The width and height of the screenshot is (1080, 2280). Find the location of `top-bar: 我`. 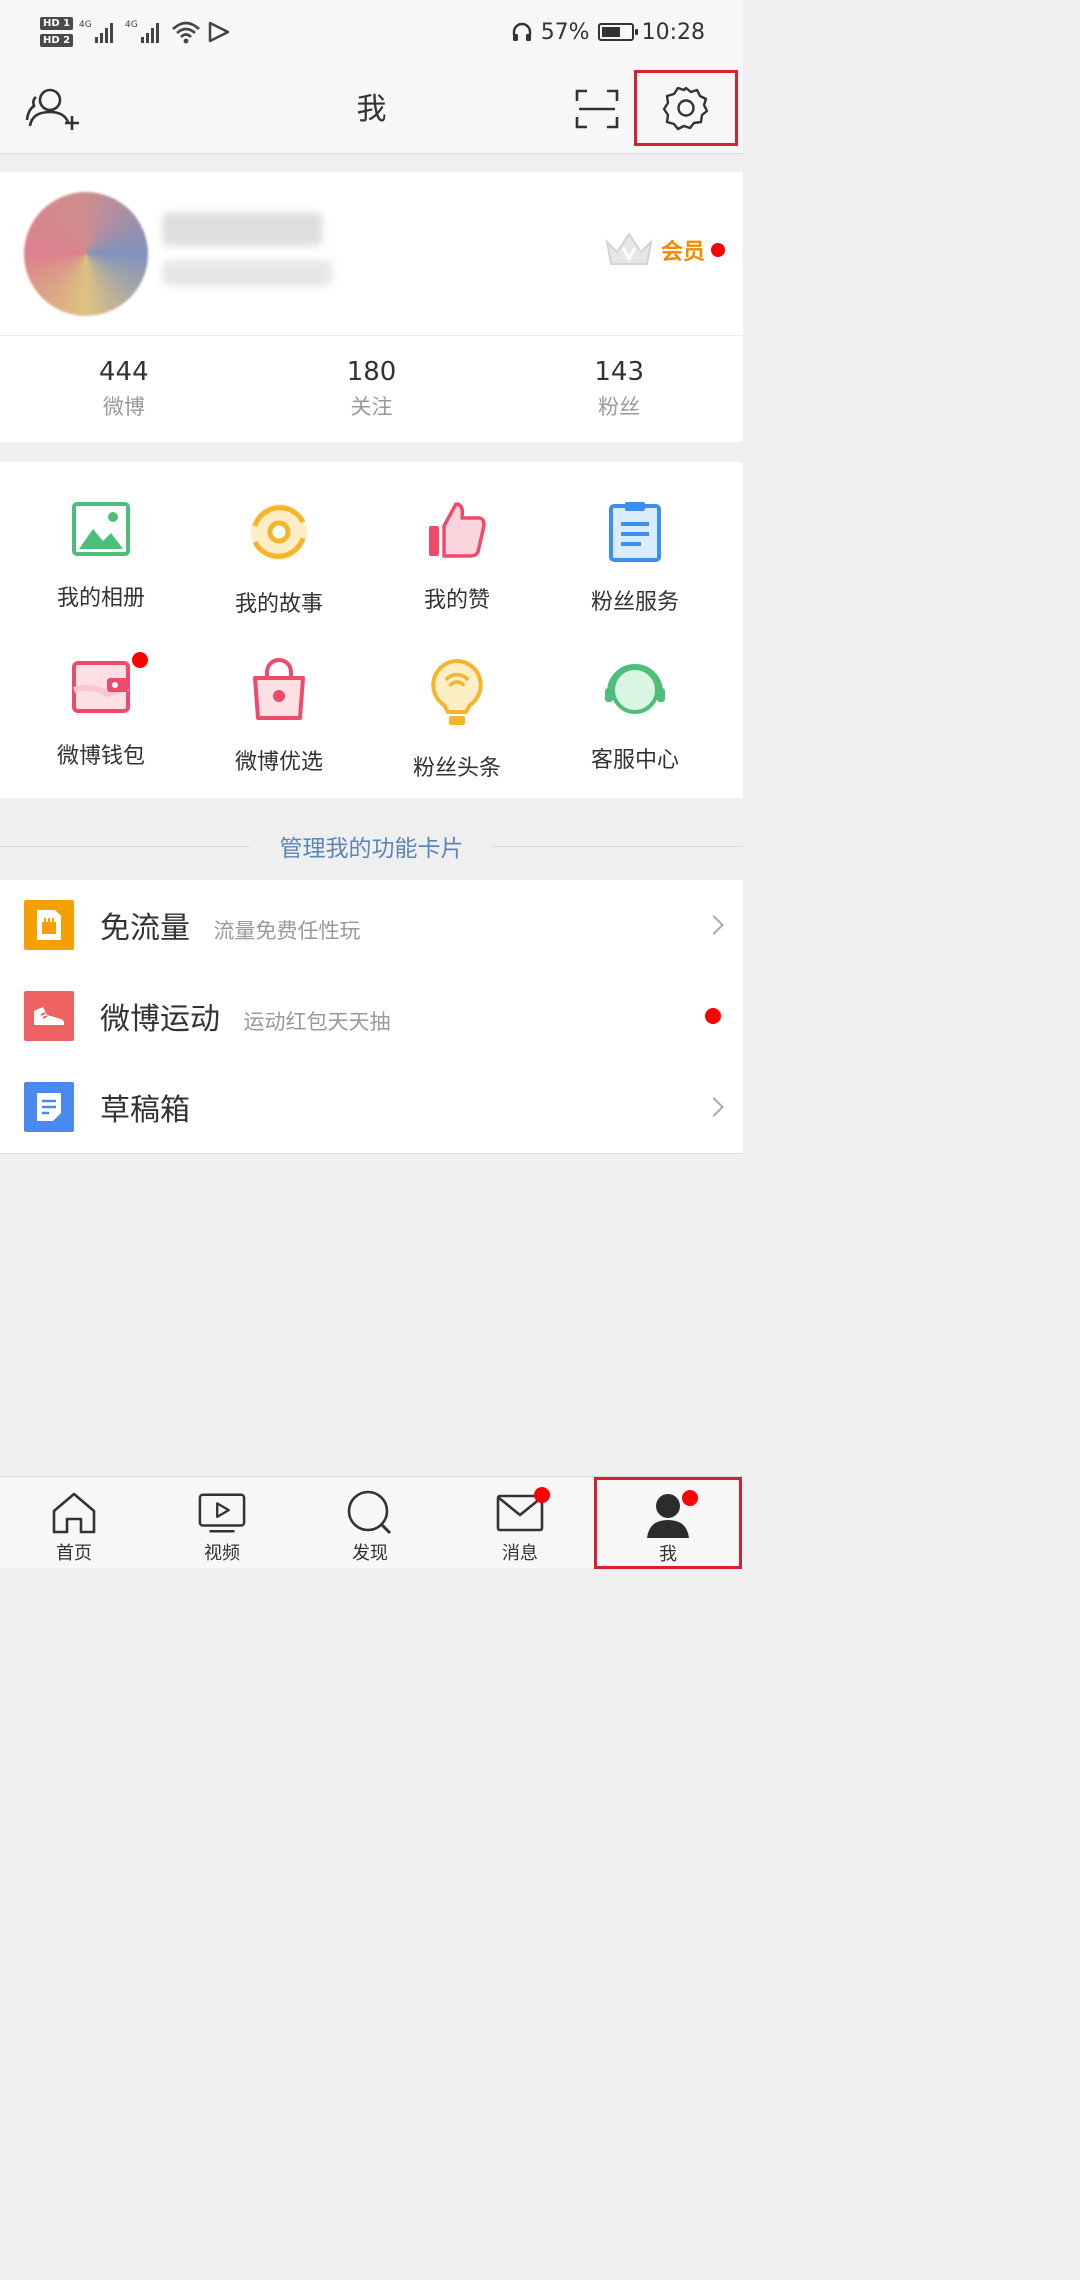

top-bar: 我 is located at coordinates (371, 108).